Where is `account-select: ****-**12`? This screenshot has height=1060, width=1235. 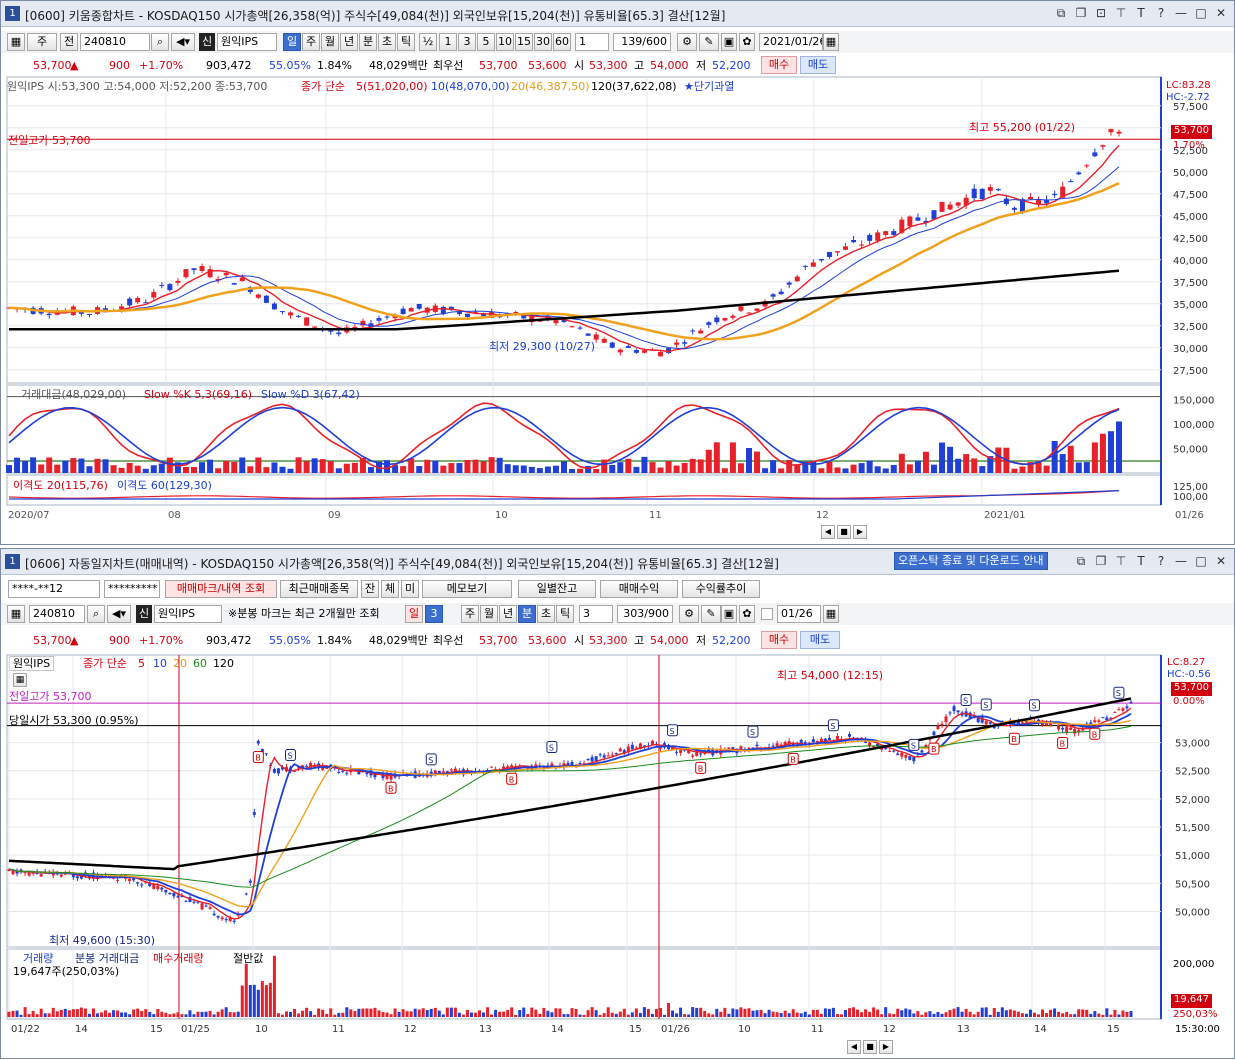 account-select: ****-**12 is located at coordinates (54, 589).